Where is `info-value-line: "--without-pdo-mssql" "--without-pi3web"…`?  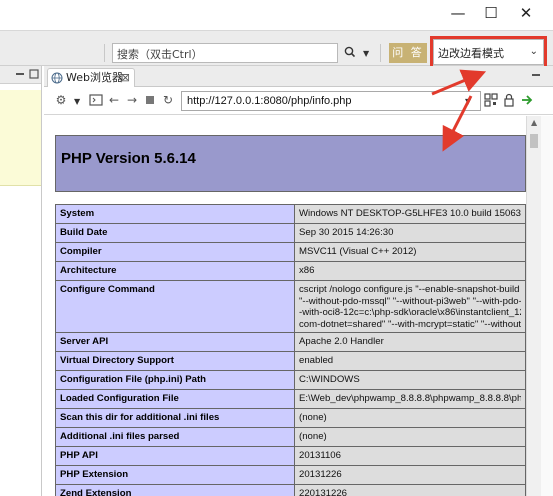 info-value-line: "--without-pdo-mssql" "--without-pi3web"… is located at coordinates (410, 301).